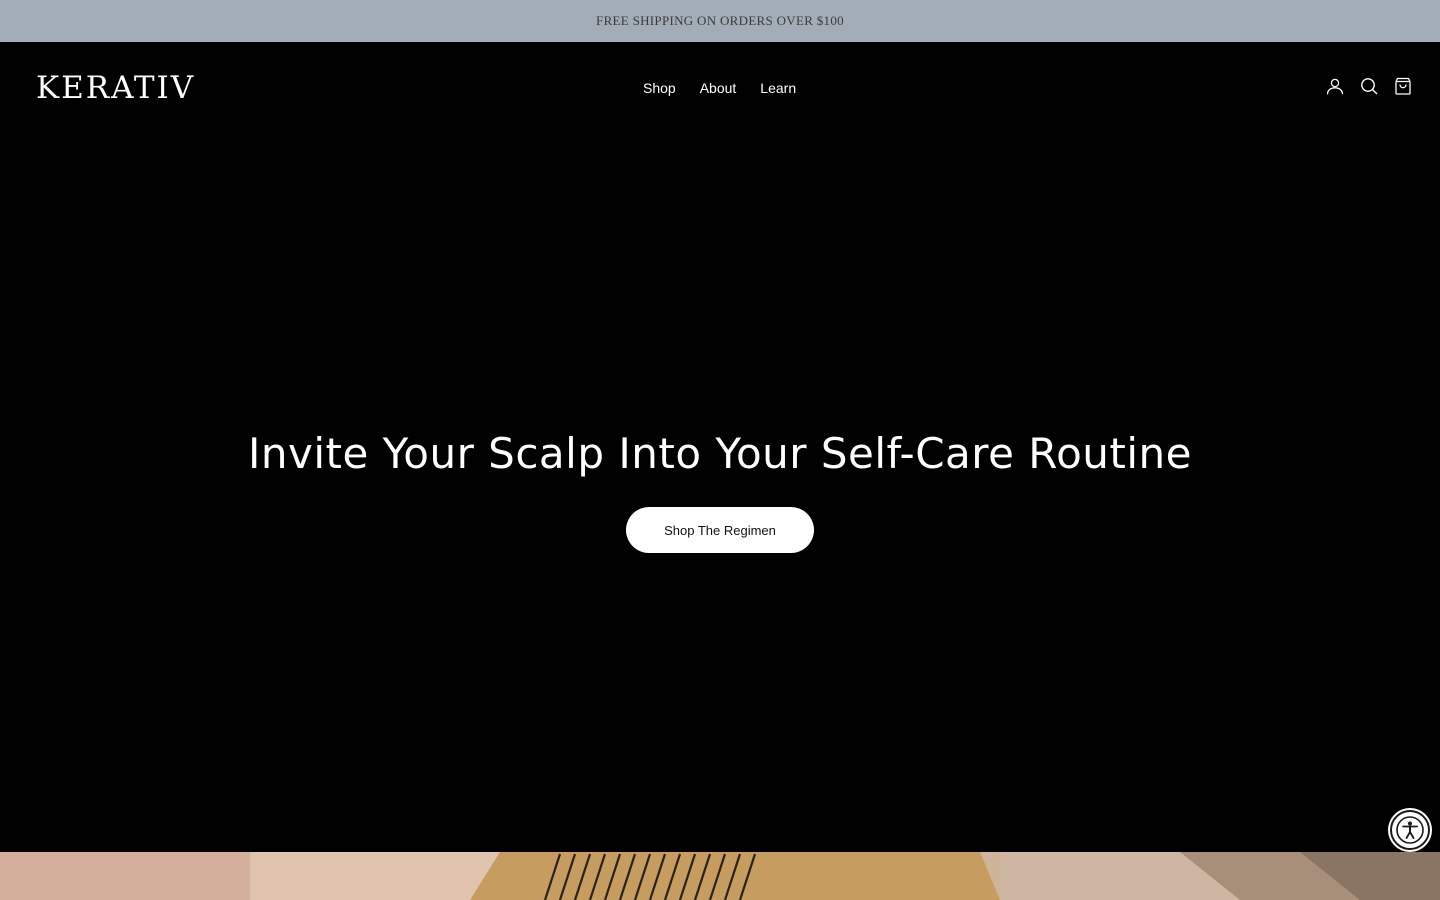 The image size is (1440, 900). I want to click on nav-item-about: About, so click(718, 88).